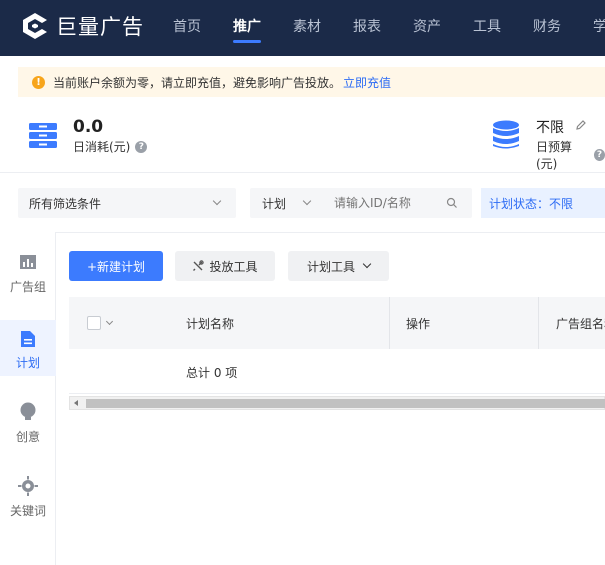 The height and width of the screenshot is (565, 605). I want to click on nav-promotion: 推广, so click(247, 26).